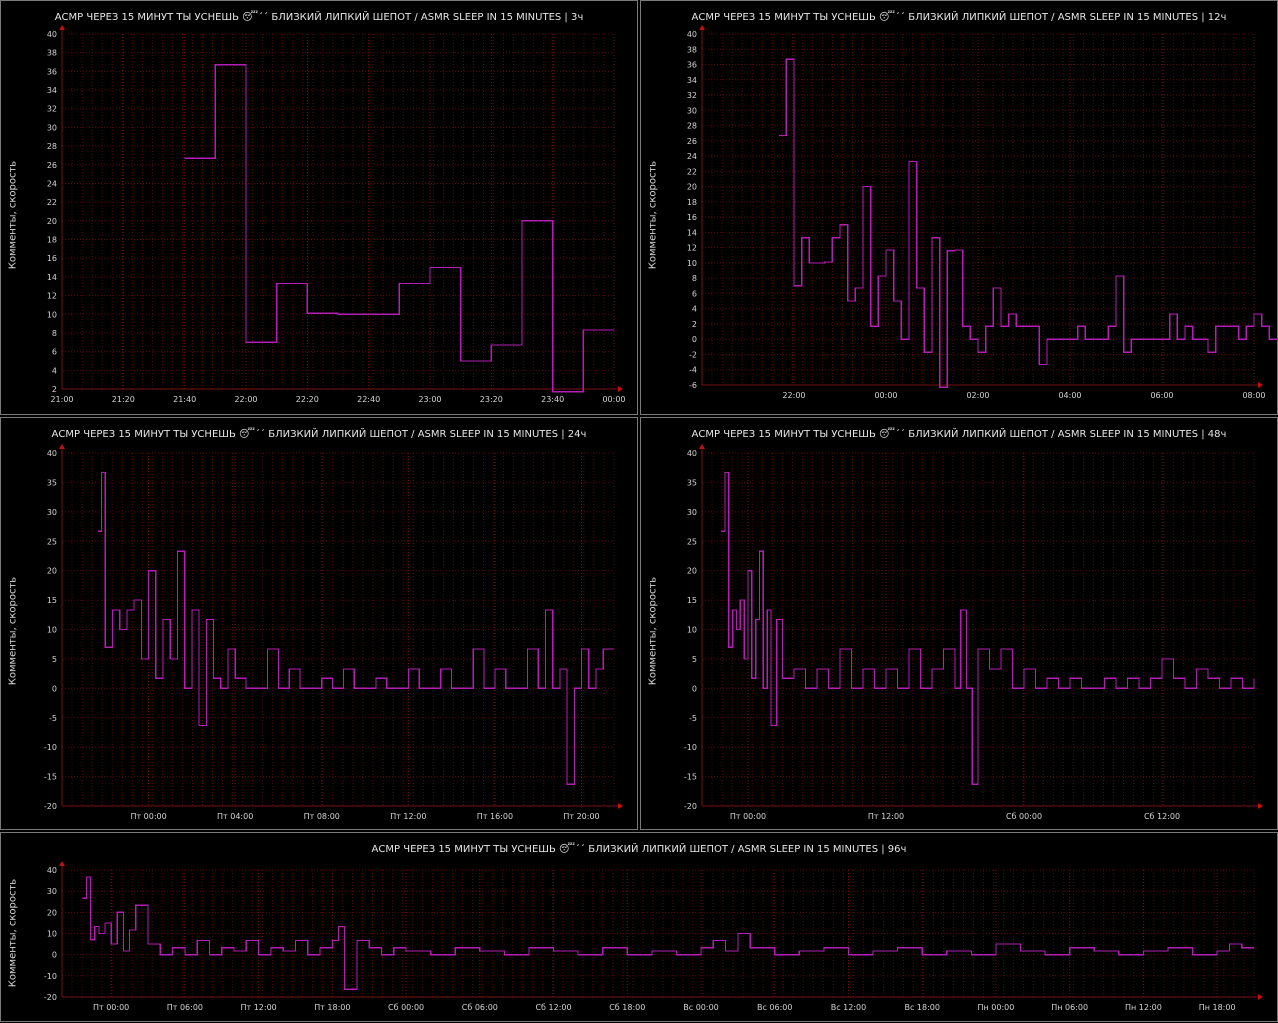 This screenshot has width=1278, height=1023. Describe the element at coordinates (886, 816) in the screenshot. I see `x-tick-label: Пт 12:00` at that location.